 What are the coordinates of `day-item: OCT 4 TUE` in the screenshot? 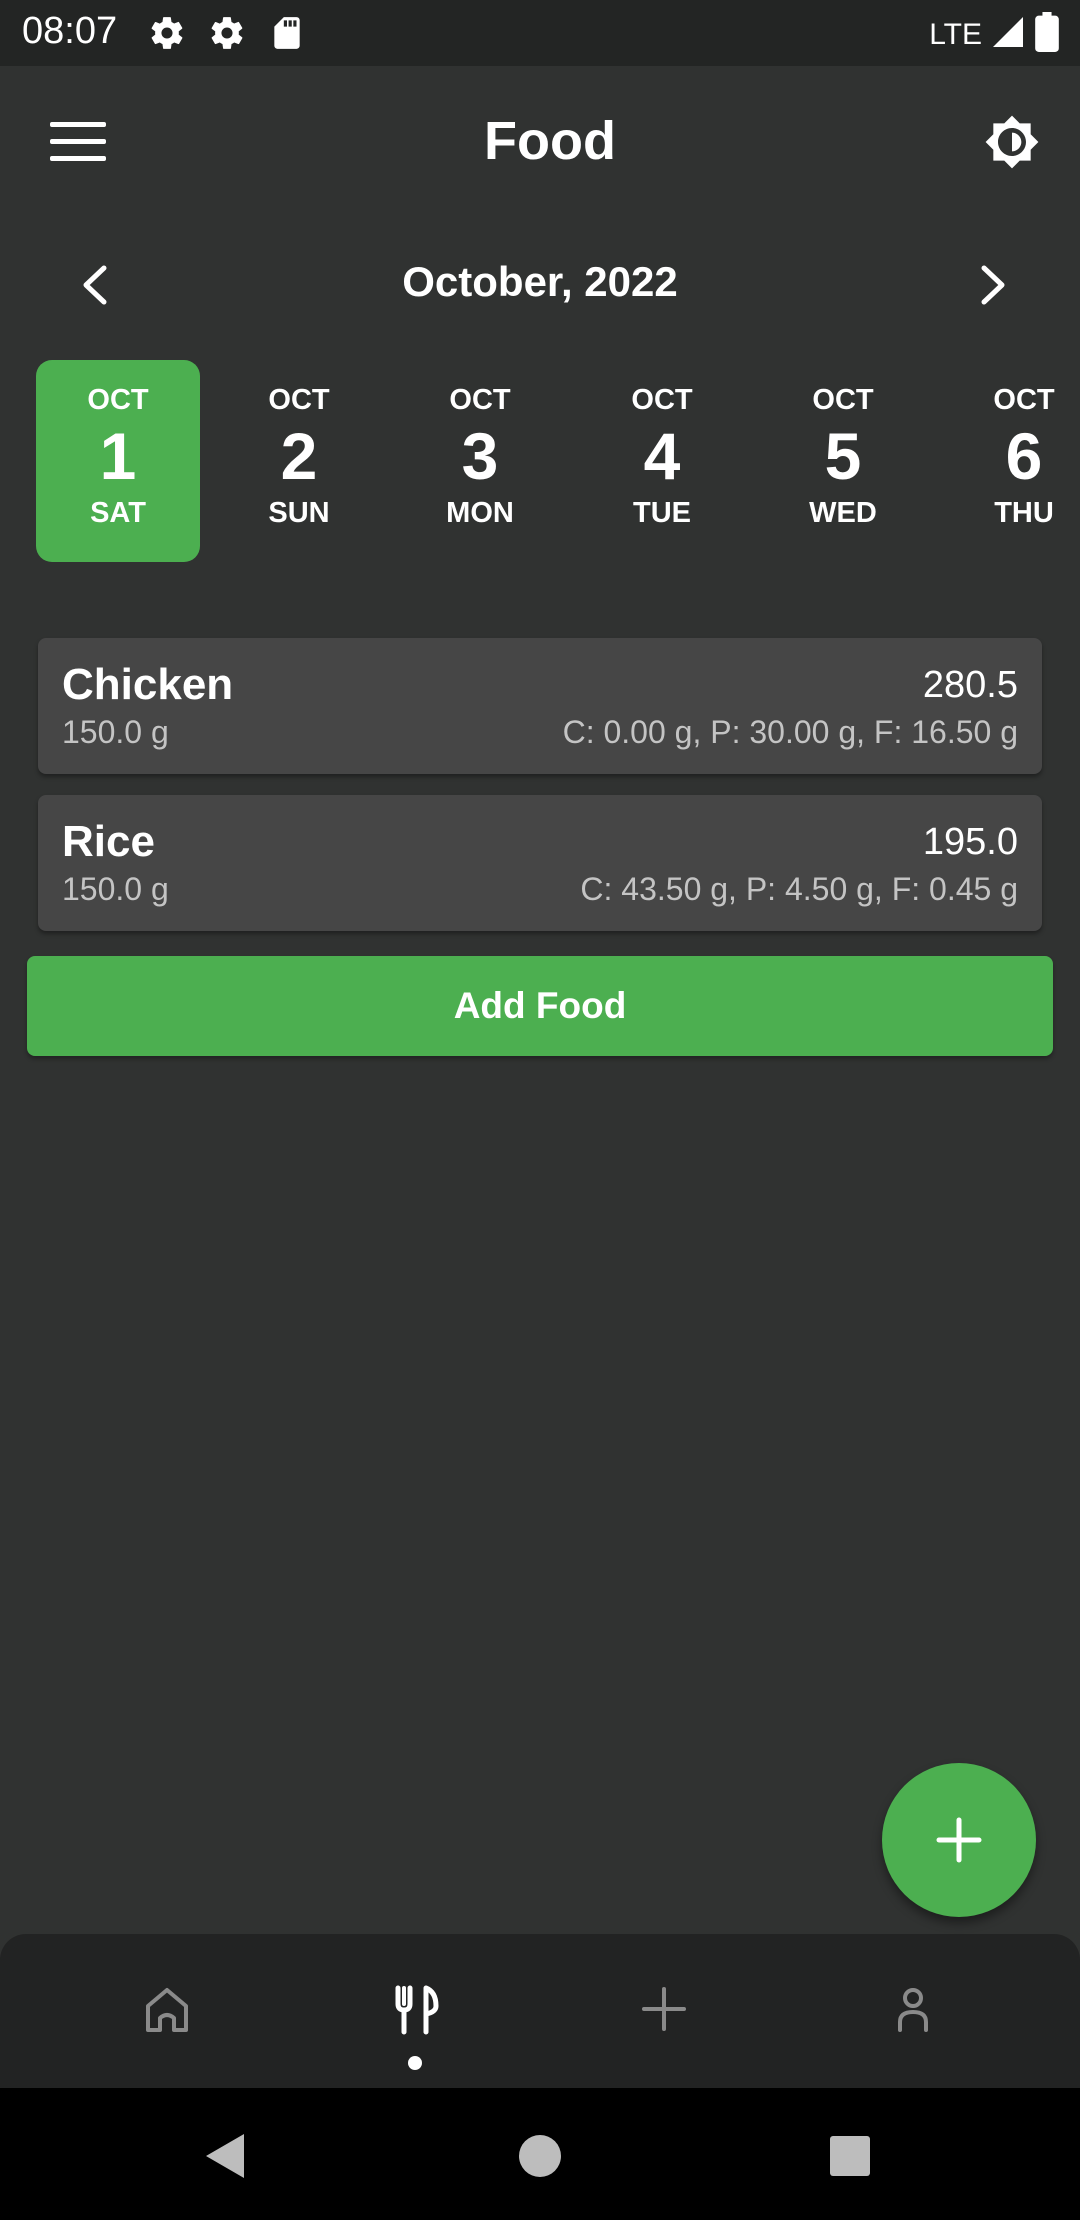 It's located at (662, 461).